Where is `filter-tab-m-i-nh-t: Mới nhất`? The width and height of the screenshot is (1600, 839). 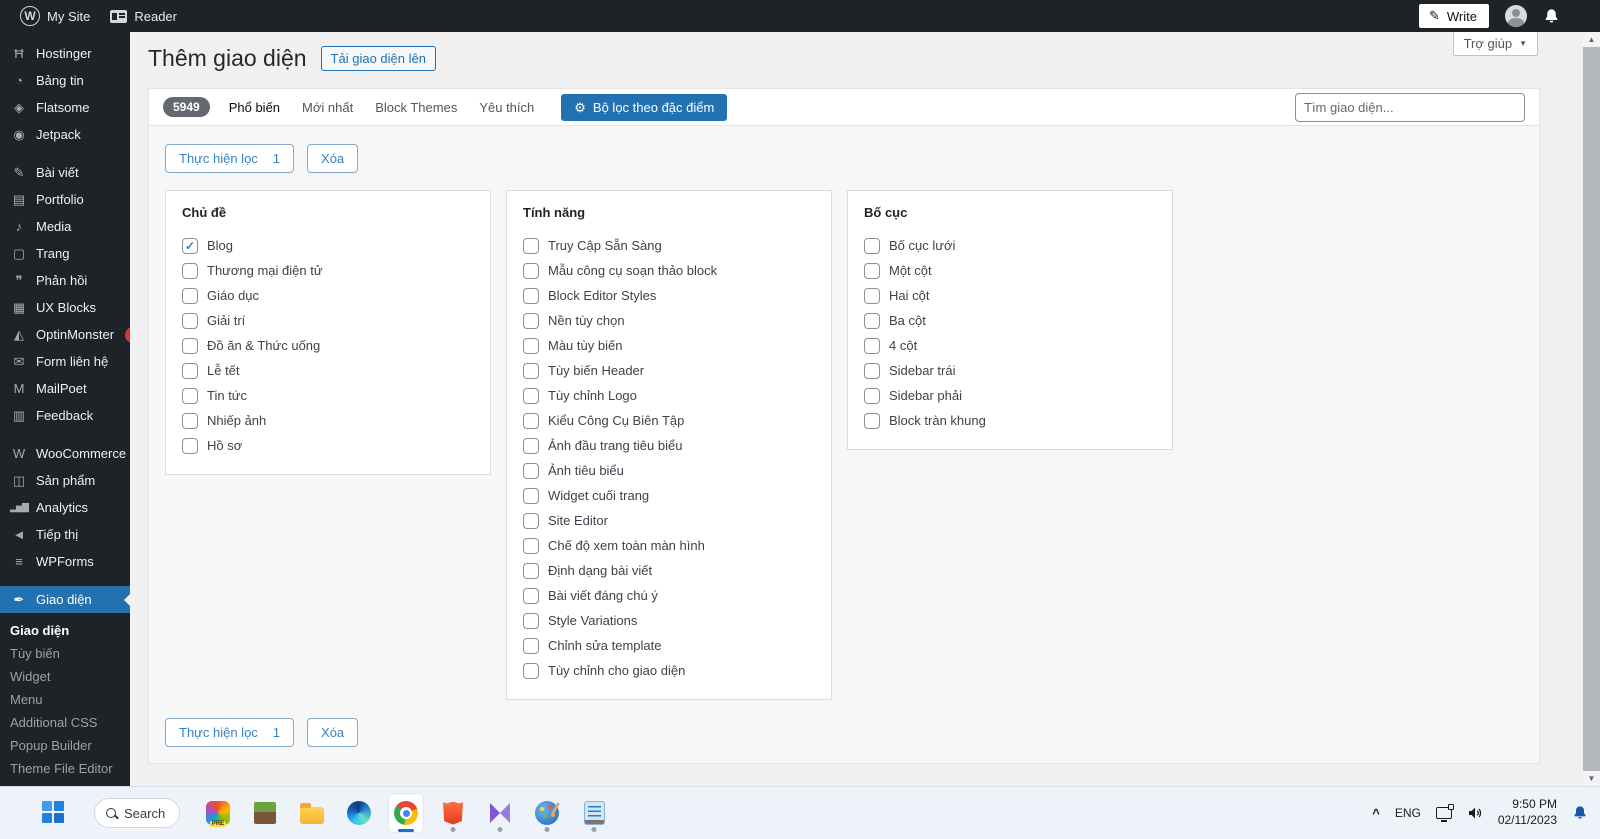
filter-tab-m-i-nh-t: Mới nhất is located at coordinates (327, 107).